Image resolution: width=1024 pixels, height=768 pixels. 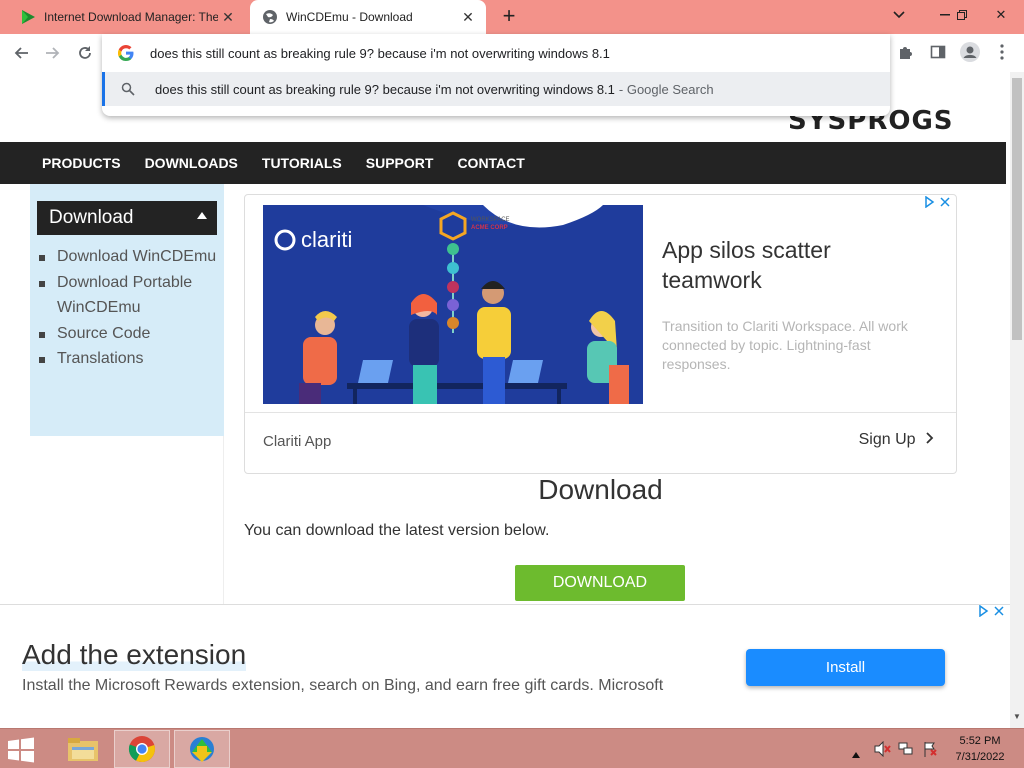 I want to click on page-scrollbar, so click(x=1017, y=400).